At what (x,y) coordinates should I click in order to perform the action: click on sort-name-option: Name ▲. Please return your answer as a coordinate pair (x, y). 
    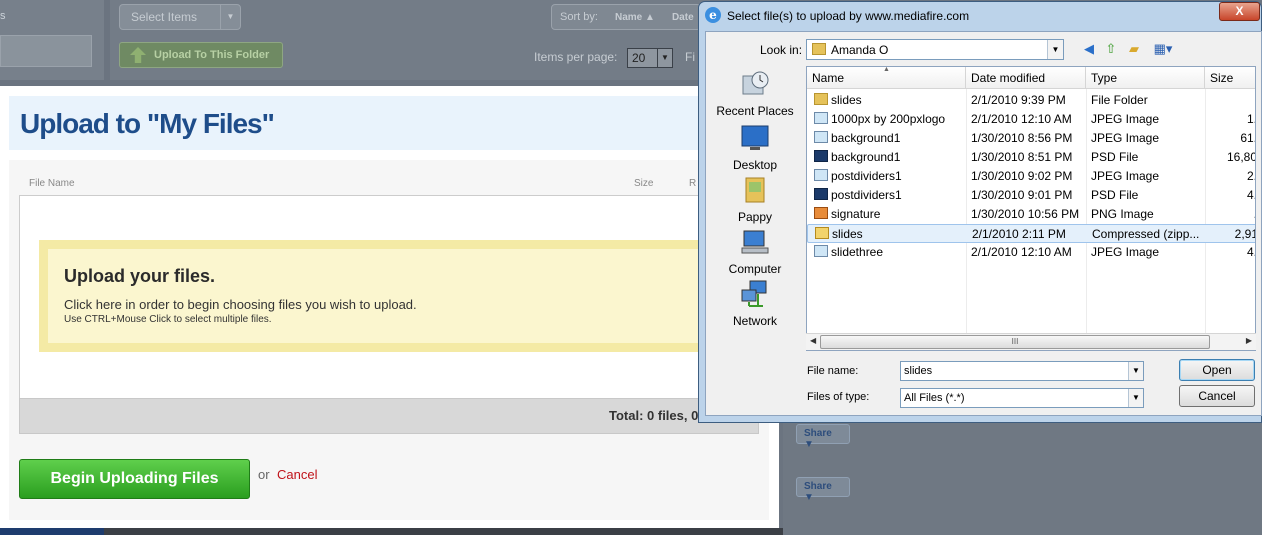
    Looking at the image, I should click on (635, 17).